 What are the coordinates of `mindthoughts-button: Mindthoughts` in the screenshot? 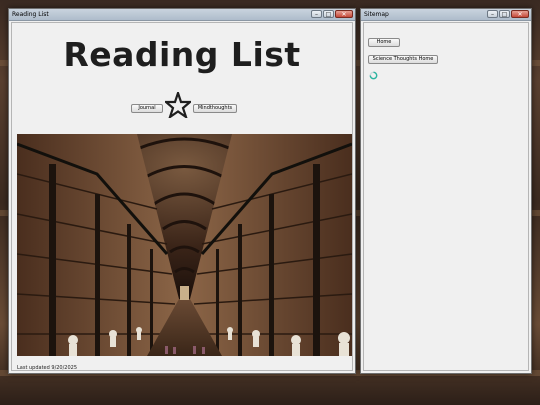 It's located at (215, 108).